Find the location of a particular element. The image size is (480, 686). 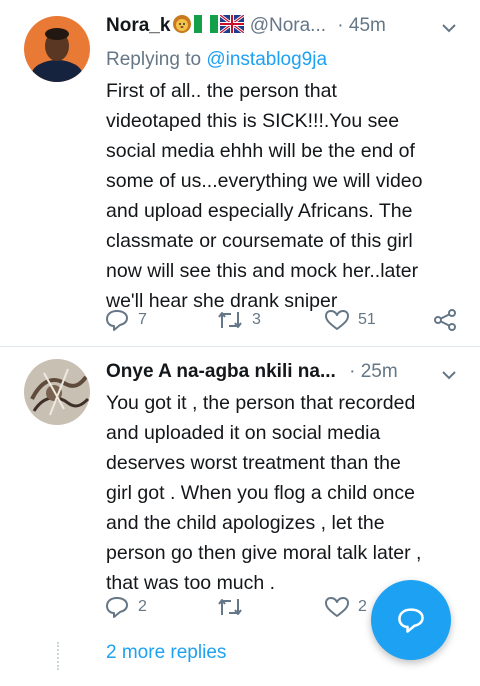

text-line: and uploaded it on social media is located at coordinates (243, 433).